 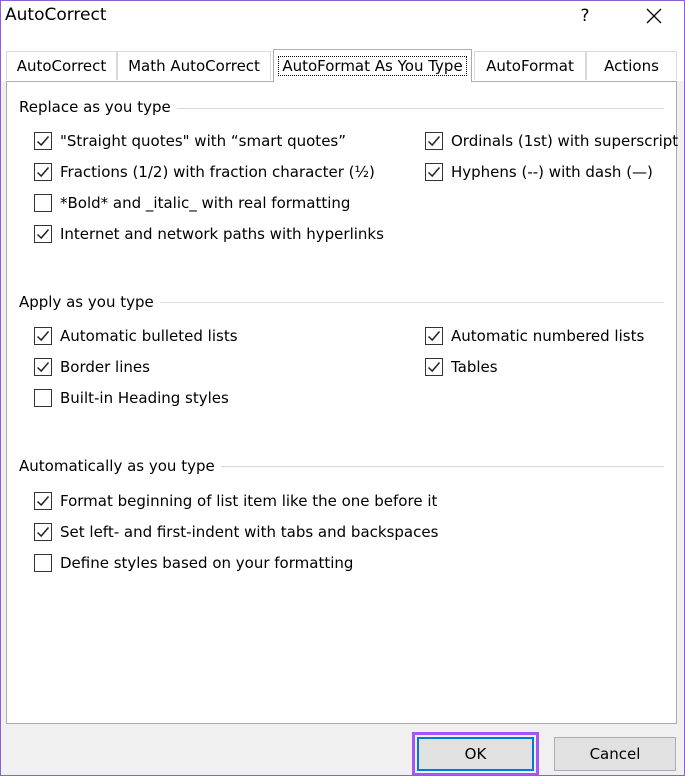 What do you see at coordinates (105, 367) in the screenshot?
I see `option-label: Border lines` at bounding box center [105, 367].